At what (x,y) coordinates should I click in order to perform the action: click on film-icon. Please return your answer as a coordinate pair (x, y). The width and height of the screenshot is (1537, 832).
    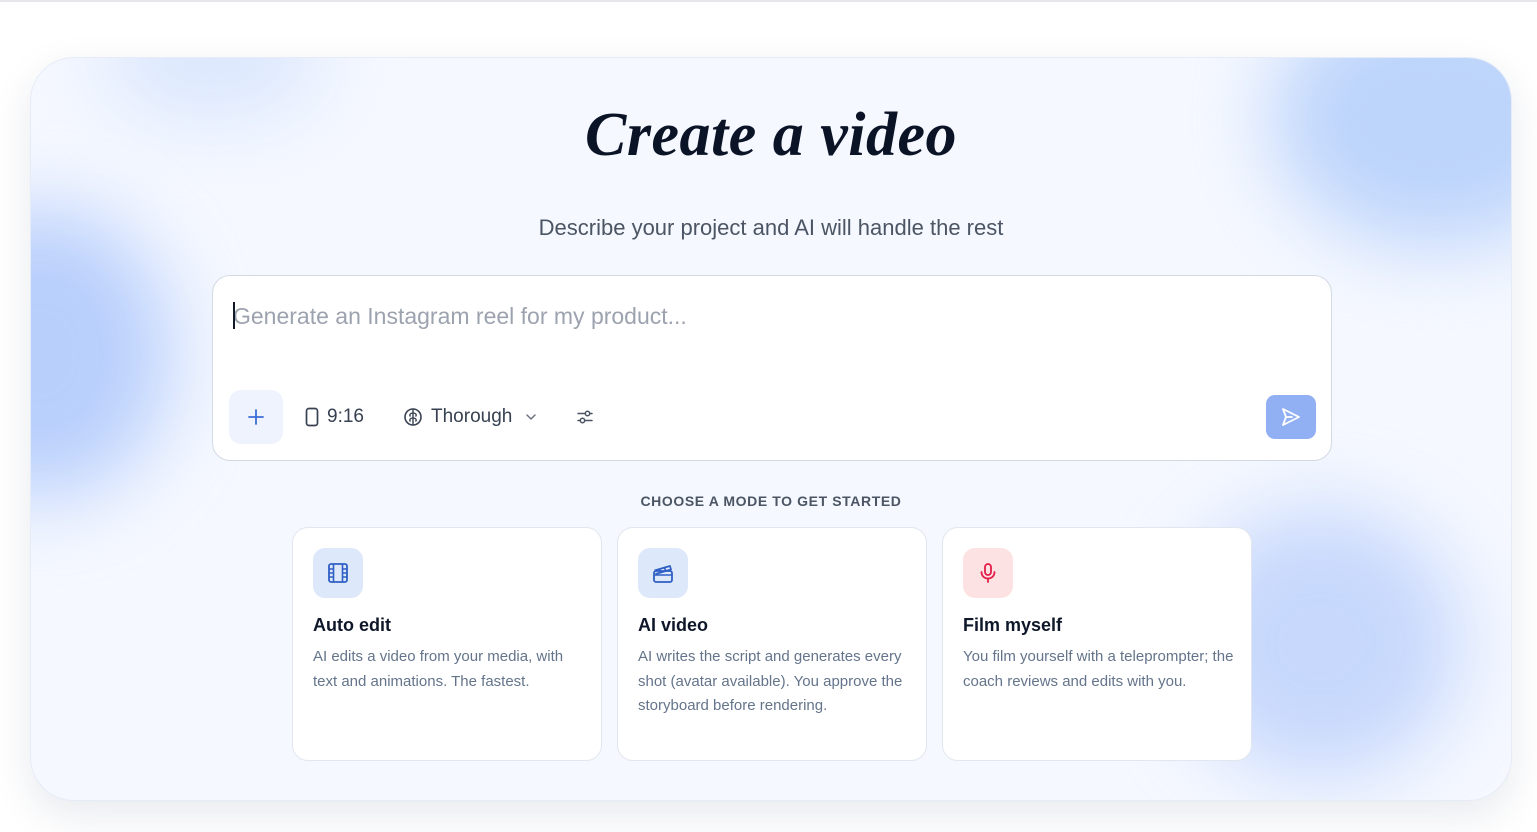
    Looking at the image, I should click on (338, 573).